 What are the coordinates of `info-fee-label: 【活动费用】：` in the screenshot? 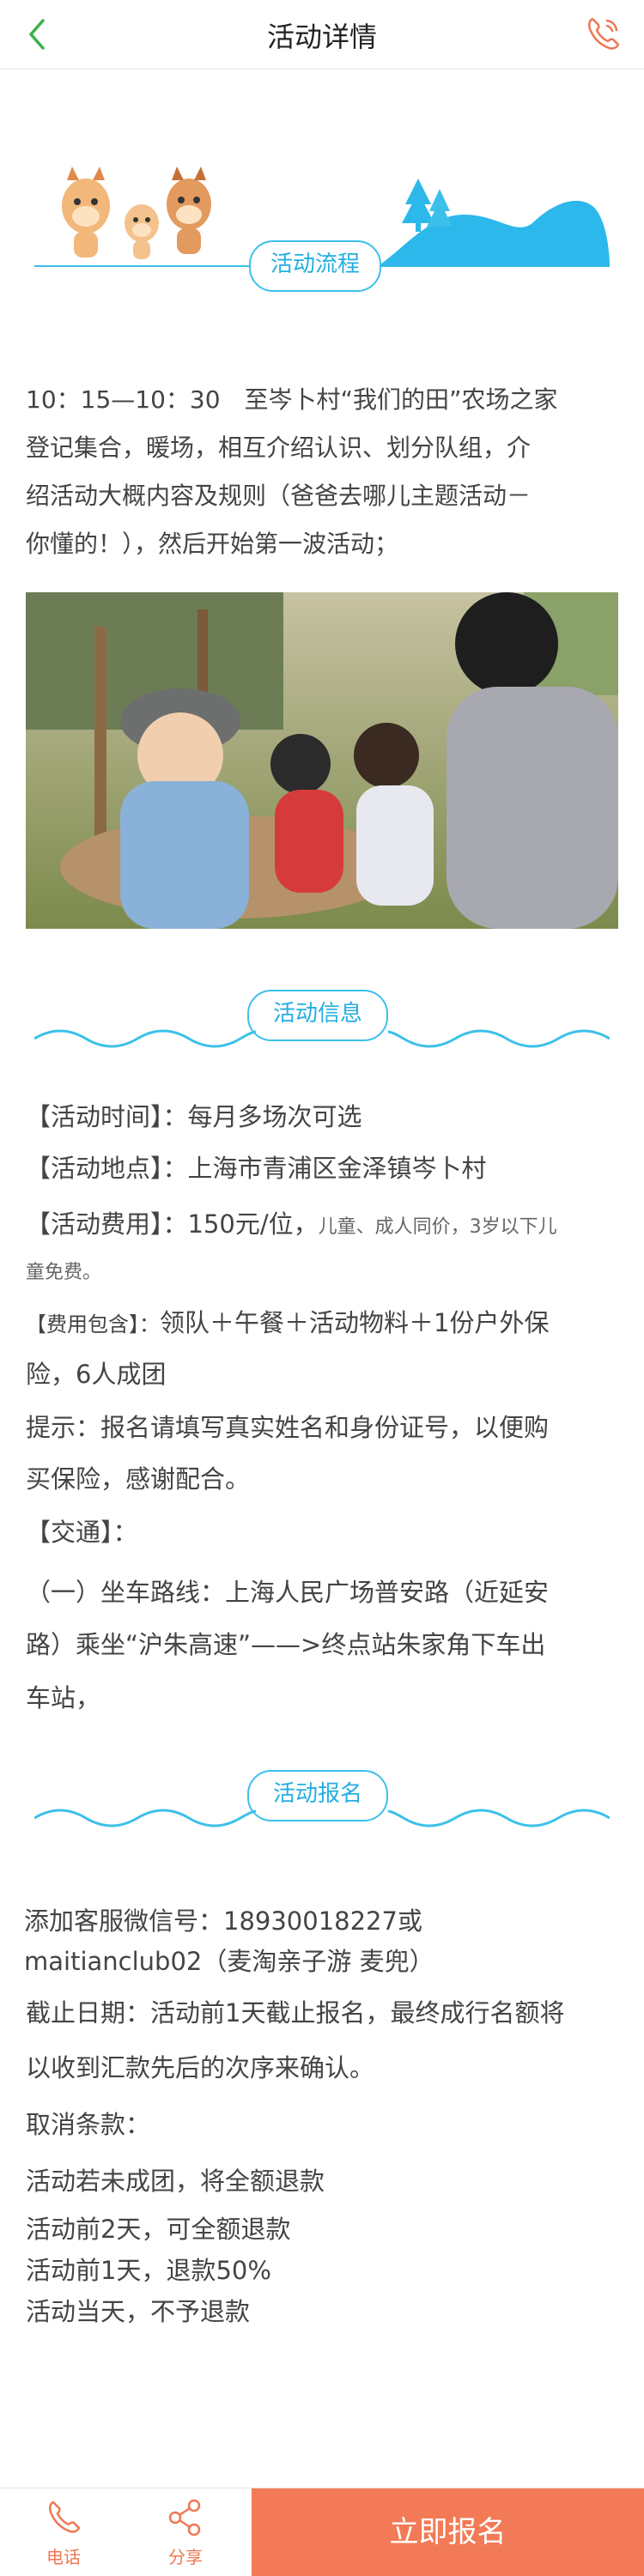 It's located at (107, 1224).